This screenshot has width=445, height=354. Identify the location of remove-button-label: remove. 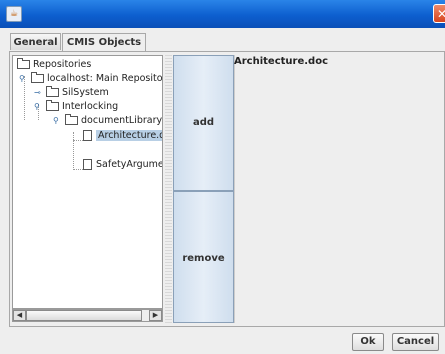
(203, 258).